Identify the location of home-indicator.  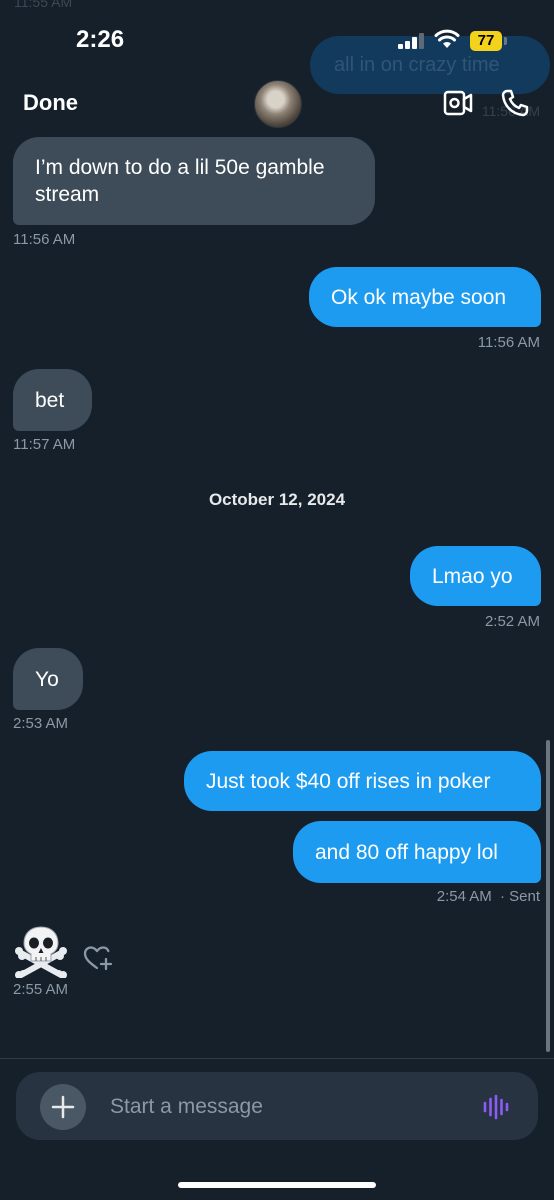
(277, 1185).